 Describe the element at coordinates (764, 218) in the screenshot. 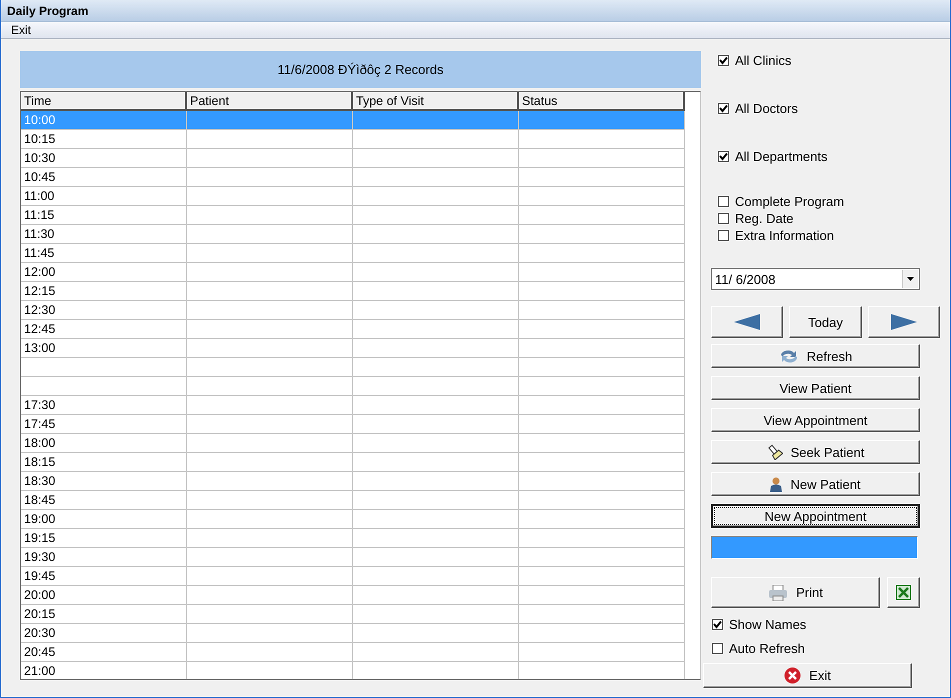

I see `checkbox-label: Reg. Date` at that location.